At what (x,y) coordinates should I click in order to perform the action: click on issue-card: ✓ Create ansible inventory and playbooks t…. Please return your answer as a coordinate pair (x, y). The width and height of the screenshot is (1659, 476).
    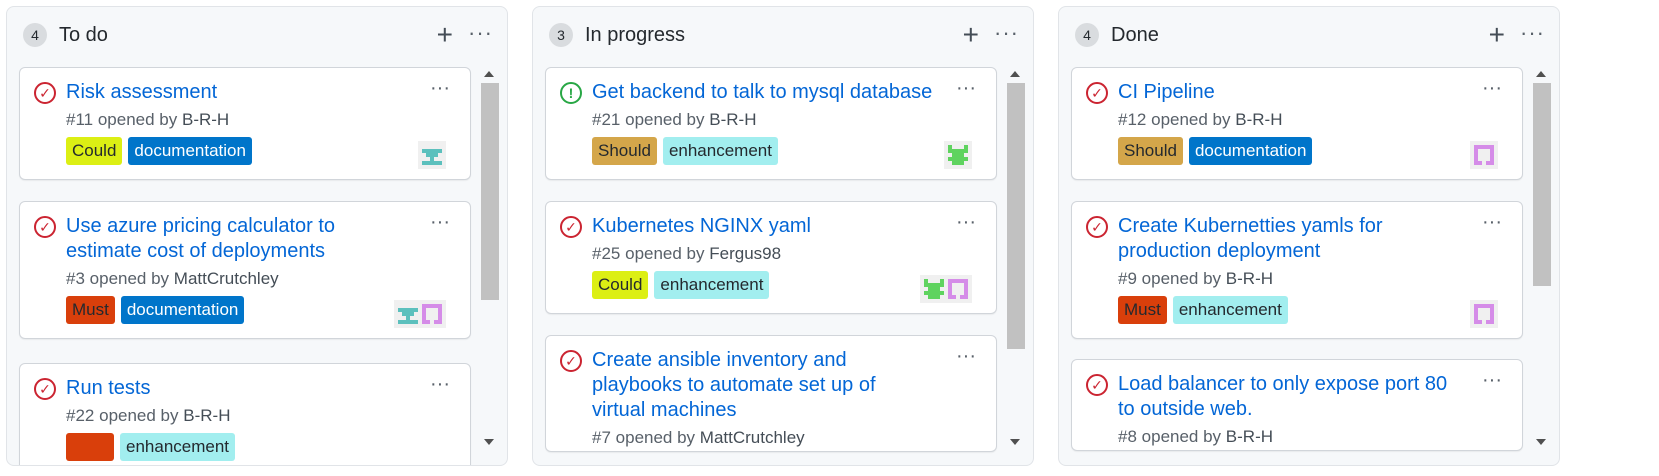
    Looking at the image, I should click on (771, 393).